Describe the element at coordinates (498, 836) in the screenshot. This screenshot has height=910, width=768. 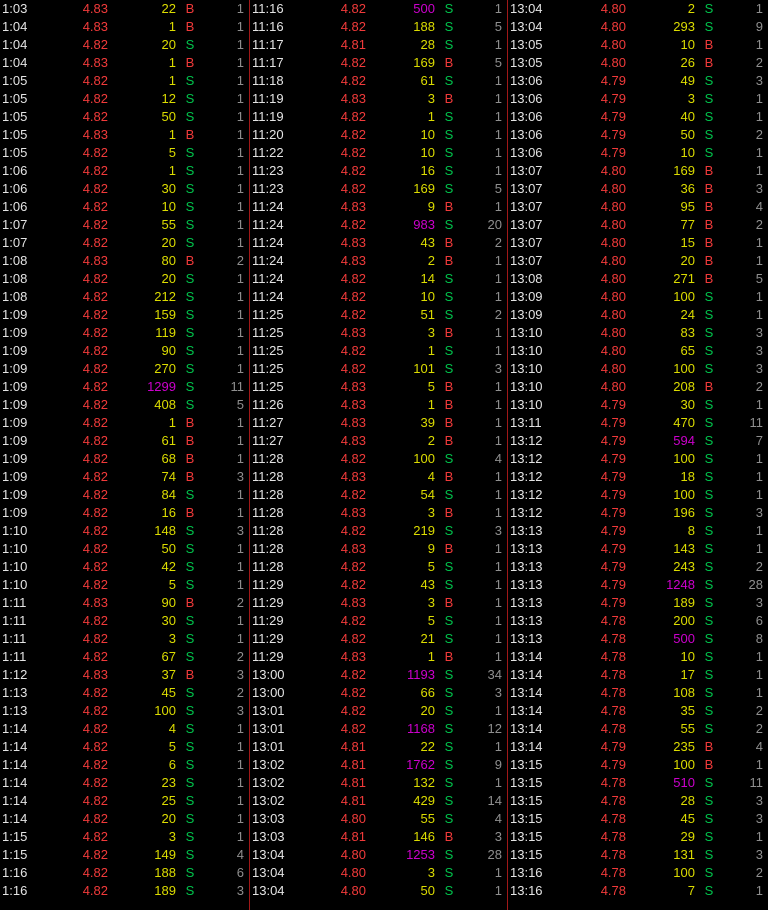
I see `trade-count: 3` at that location.